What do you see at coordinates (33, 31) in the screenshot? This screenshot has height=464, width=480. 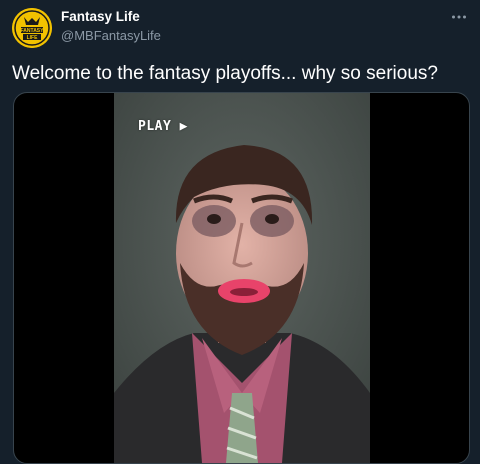 I see `svg-text: FANTASY` at bounding box center [33, 31].